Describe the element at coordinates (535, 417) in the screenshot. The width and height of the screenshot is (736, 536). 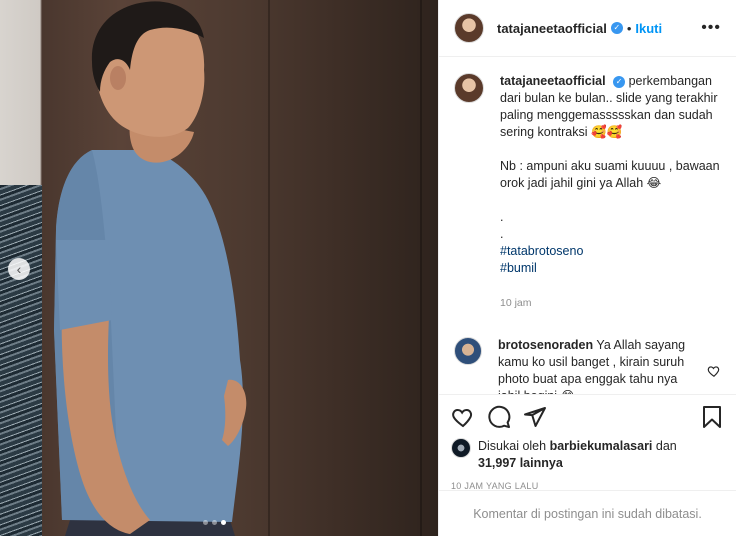
I see `share-icon` at that location.